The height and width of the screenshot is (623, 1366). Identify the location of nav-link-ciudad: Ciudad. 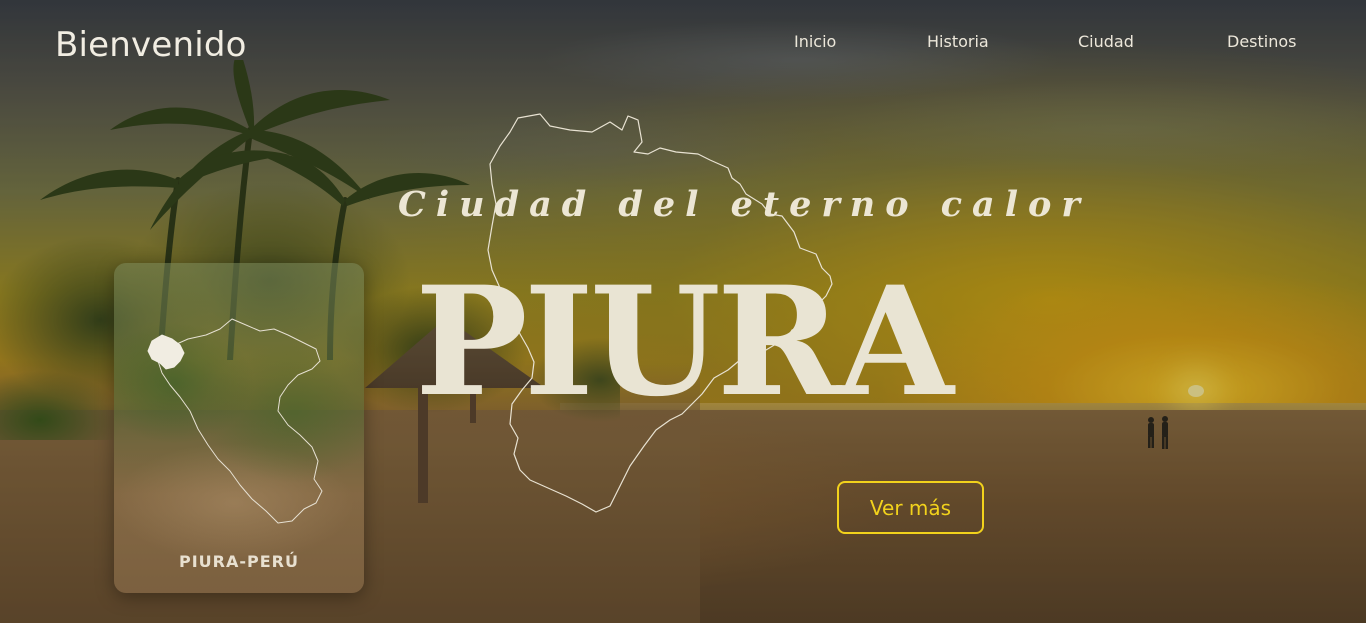
(1106, 41).